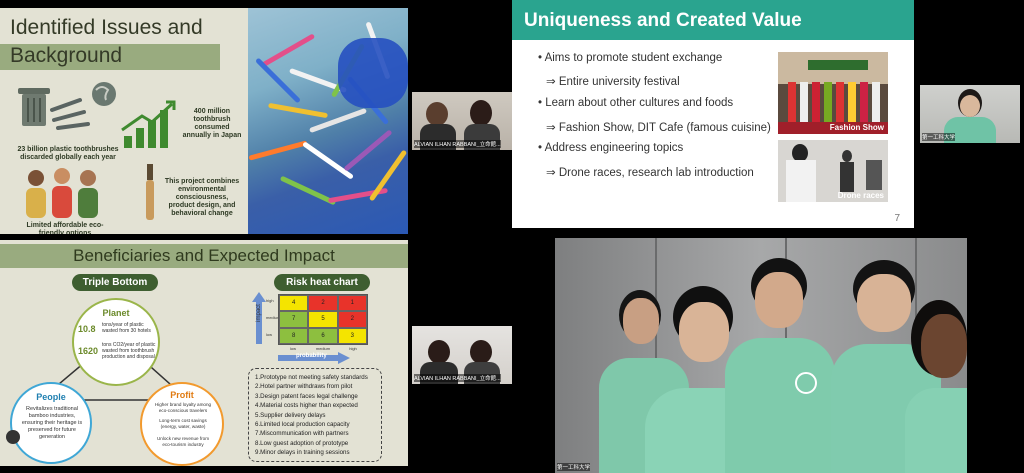 Image resolution: width=1024 pixels, height=473 pixels. Describe the element at coordinates (106, 27) in the screenshot. I see `slide1-title-line1: Identified Issues and` at that location.